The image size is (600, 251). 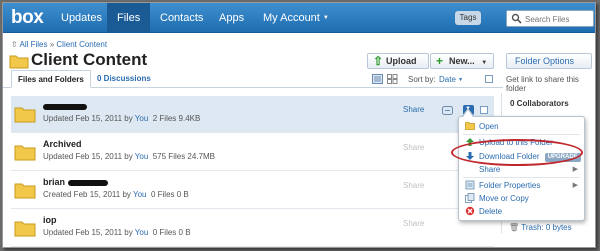 I want to click on delete-icon, so click(x=470, y=211).